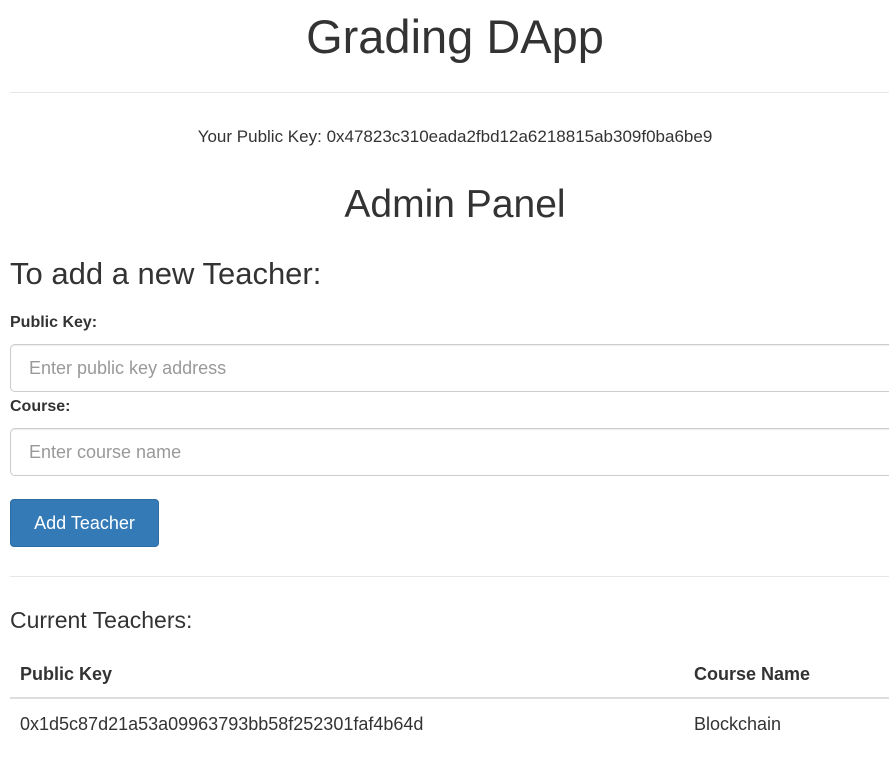  I want to click on panel-title: Admin Panel, so click(455, 204).